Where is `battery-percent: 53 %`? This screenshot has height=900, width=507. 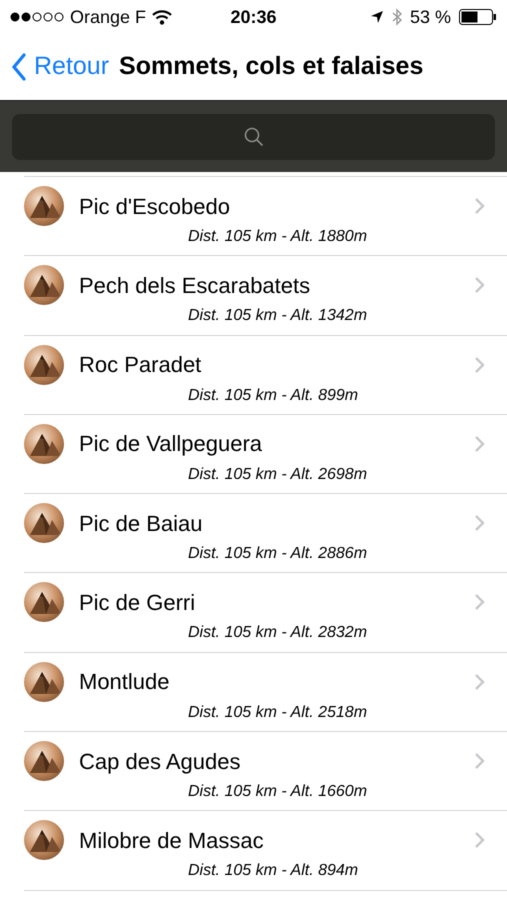 battery-percent: 53 % is located at coordinates (430, 17).